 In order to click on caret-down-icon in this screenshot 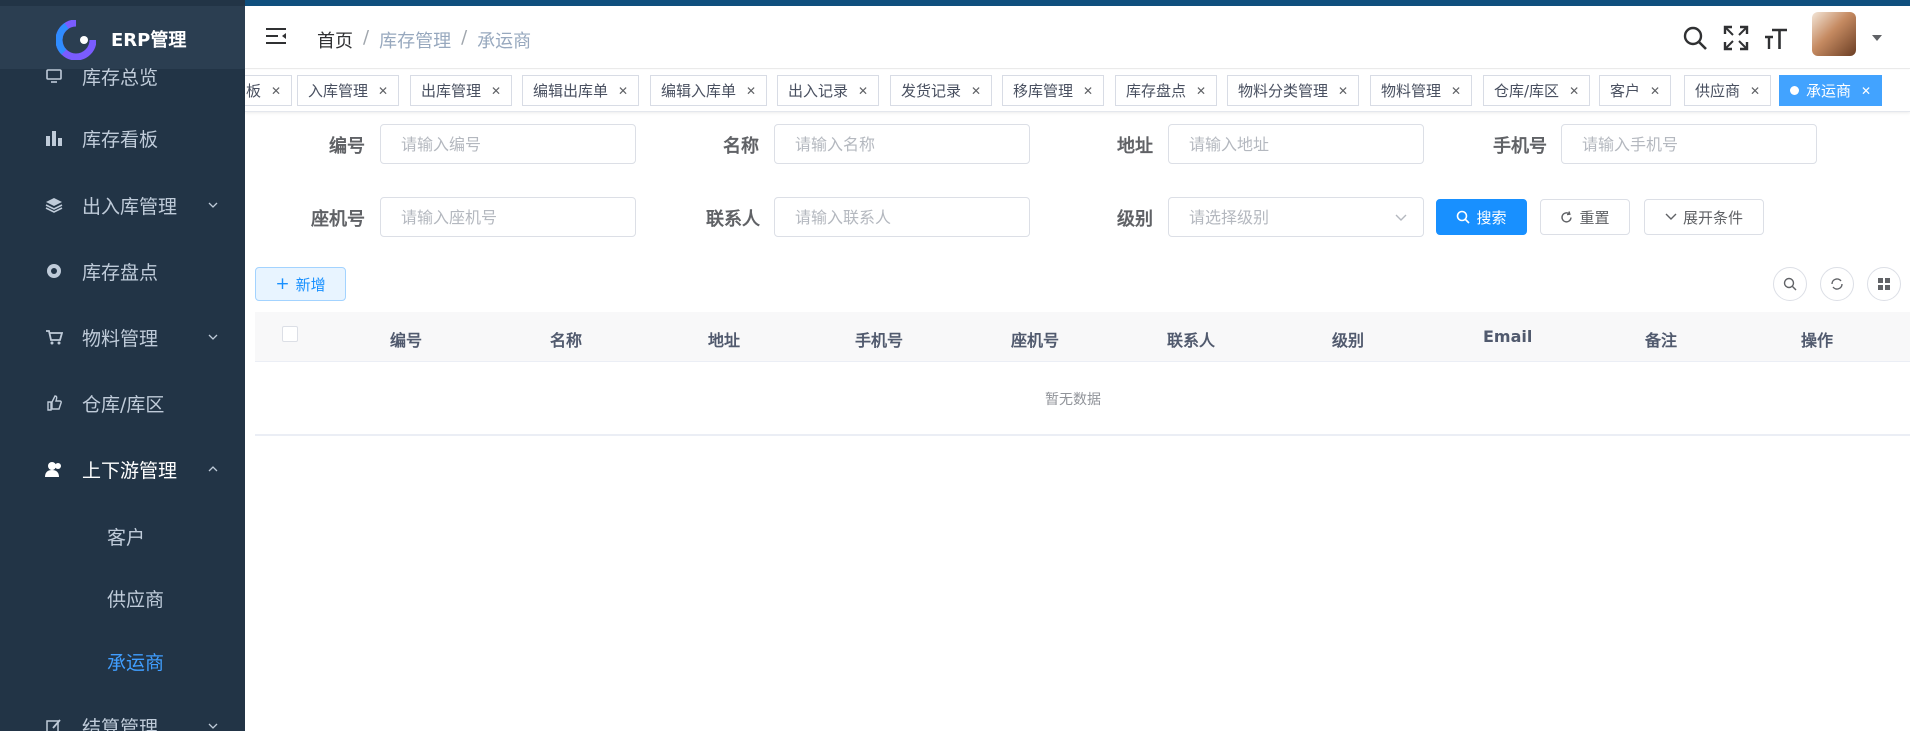, I will do `click(1877, 38)`.